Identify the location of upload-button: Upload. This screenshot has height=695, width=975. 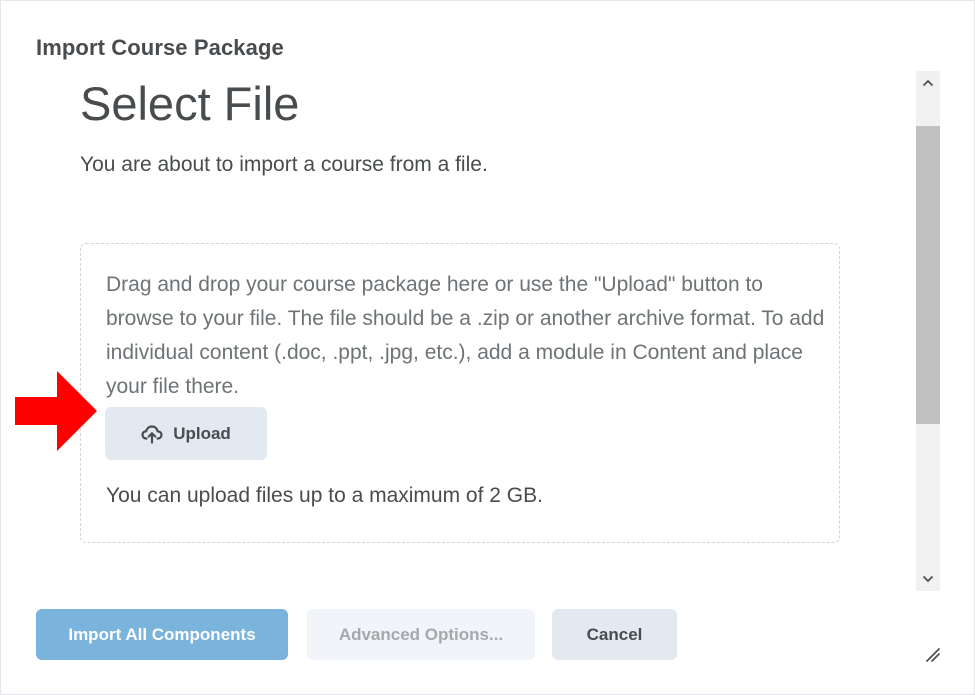
(186, 433).